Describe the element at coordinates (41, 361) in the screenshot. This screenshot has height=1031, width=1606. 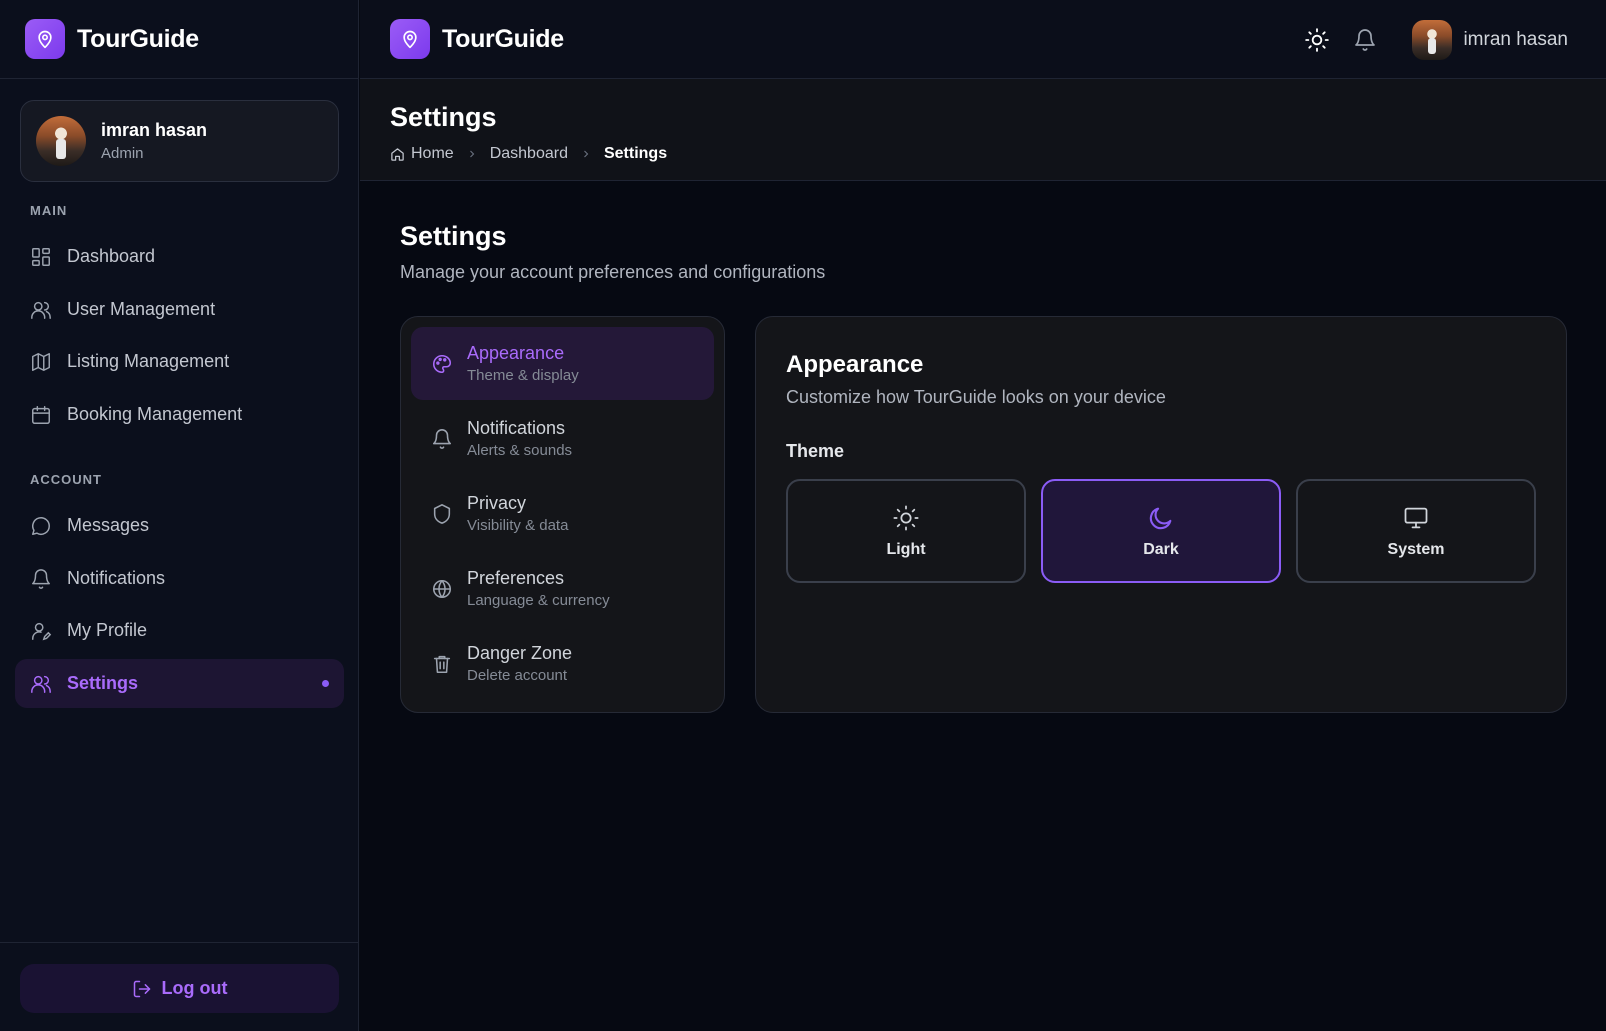
I see `map-icon` at that location.